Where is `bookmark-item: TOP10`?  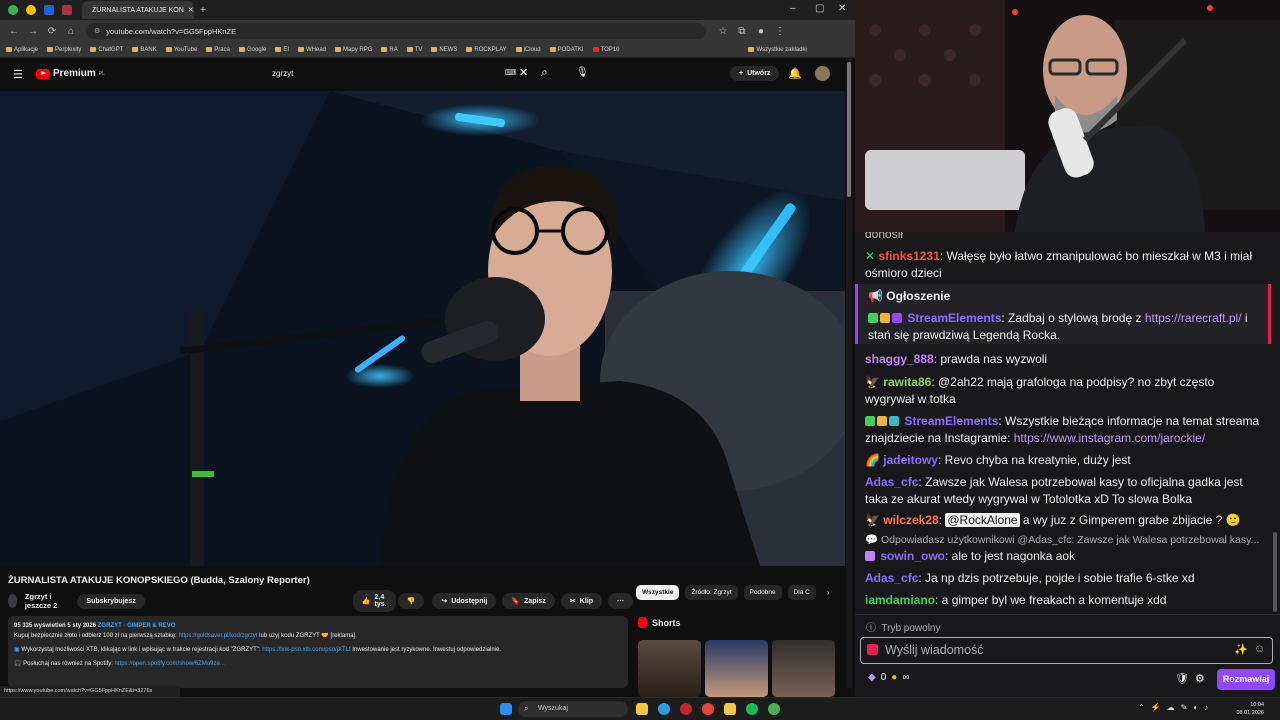 bookmark-item: TOP10 is located at coordinates (605, 50).